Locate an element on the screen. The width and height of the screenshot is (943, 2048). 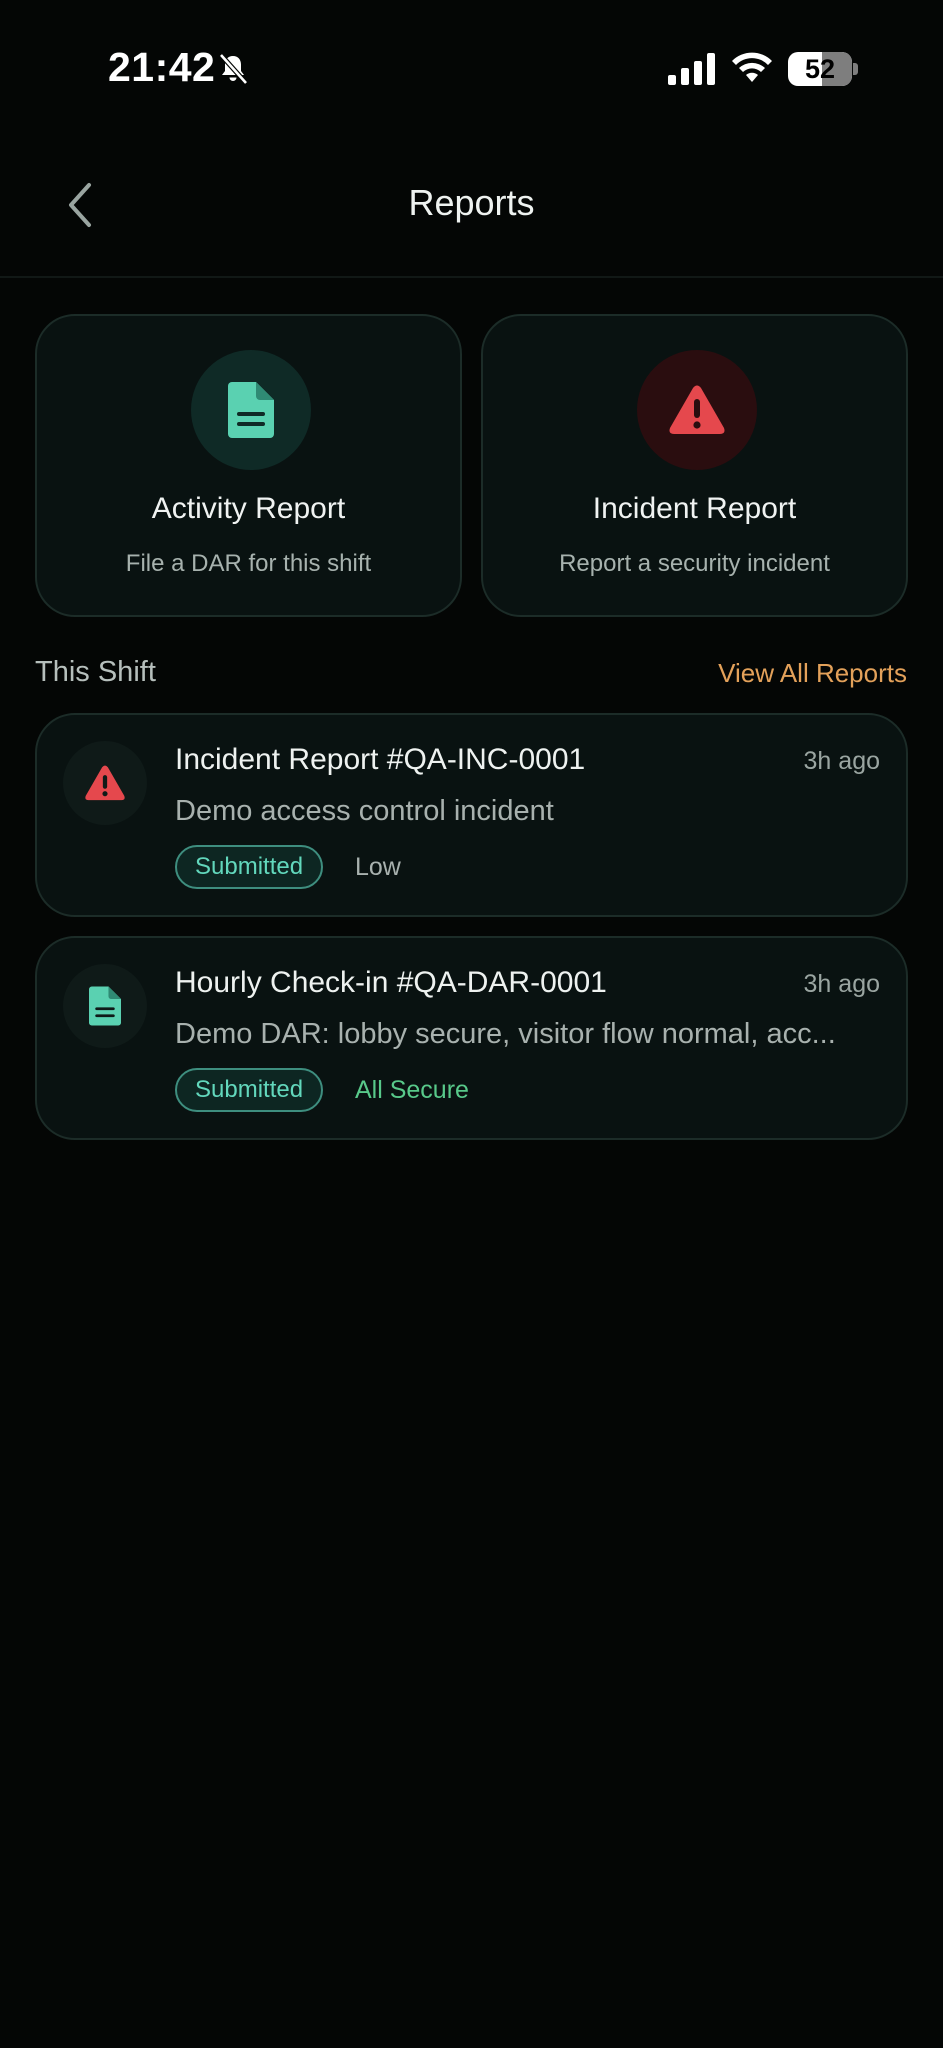
report-description: Demo access control incident is located at coordinates (364, 811).